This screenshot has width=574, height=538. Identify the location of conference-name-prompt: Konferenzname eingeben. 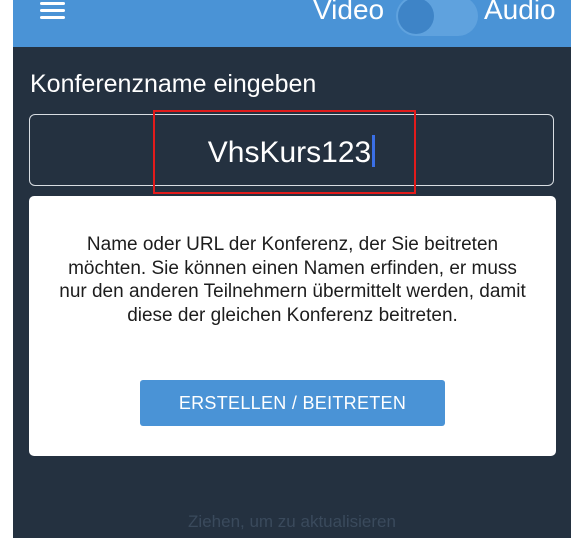
(173, 84).